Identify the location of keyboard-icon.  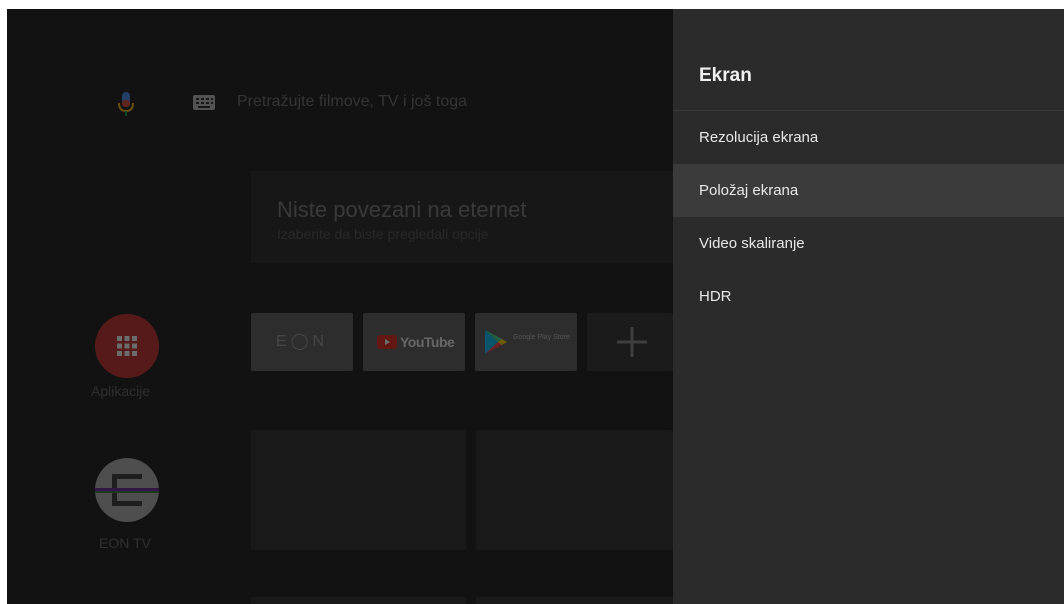
(204, 102).